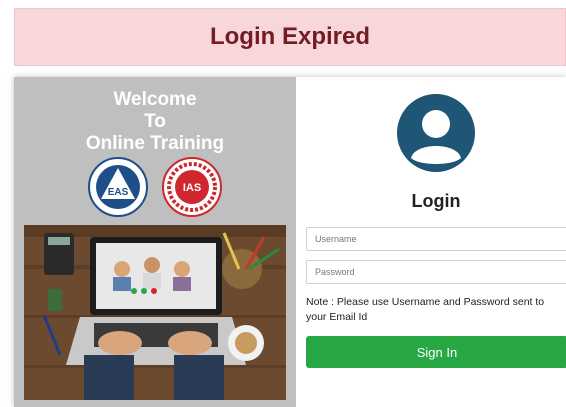 The width and height of the screenshot is (566, 407). I want to click on ias-logo: IAS, so click(192, 187).